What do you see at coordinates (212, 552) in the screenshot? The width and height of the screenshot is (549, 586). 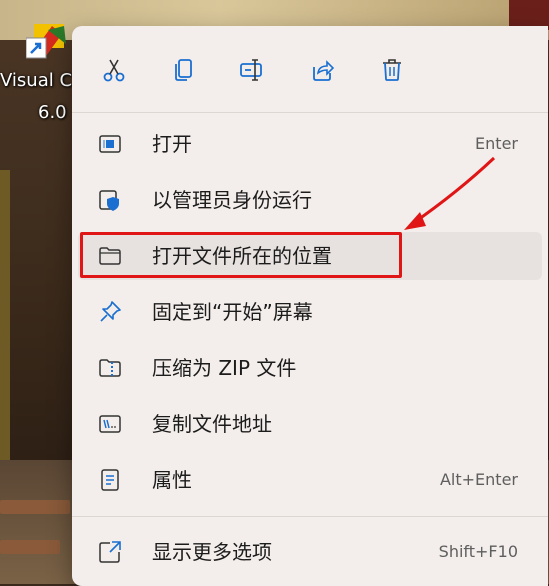 I see `menu-item-label: 显示更多选项` at bounding box center [212, 552].